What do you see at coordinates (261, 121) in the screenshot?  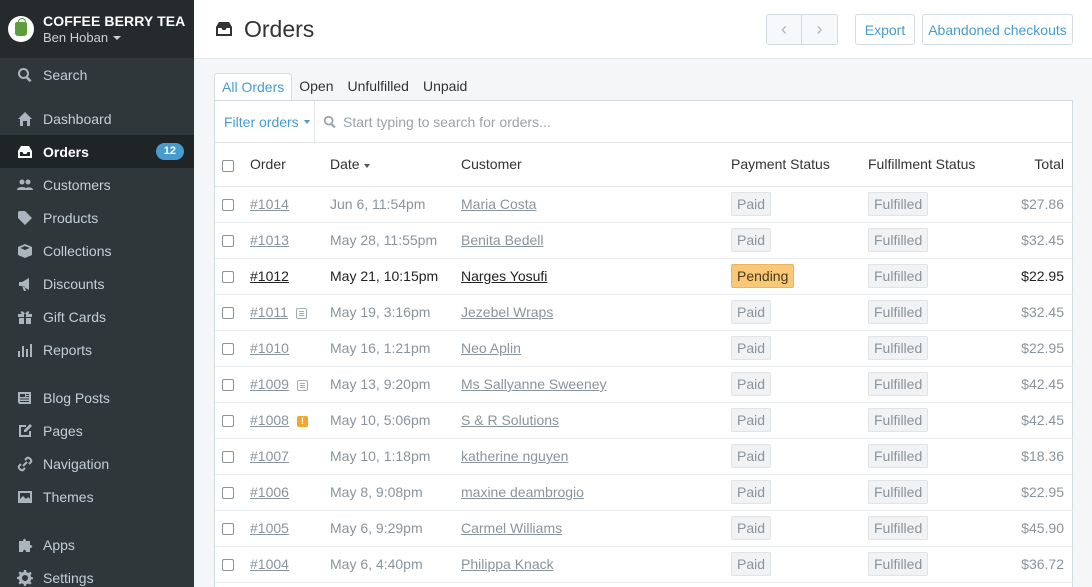 I see `filter-orders-label: Filter orders` at bounding box center [261, 121].